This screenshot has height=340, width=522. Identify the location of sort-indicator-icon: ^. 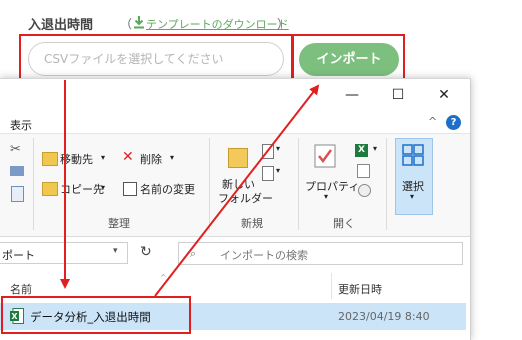
(163, 277).